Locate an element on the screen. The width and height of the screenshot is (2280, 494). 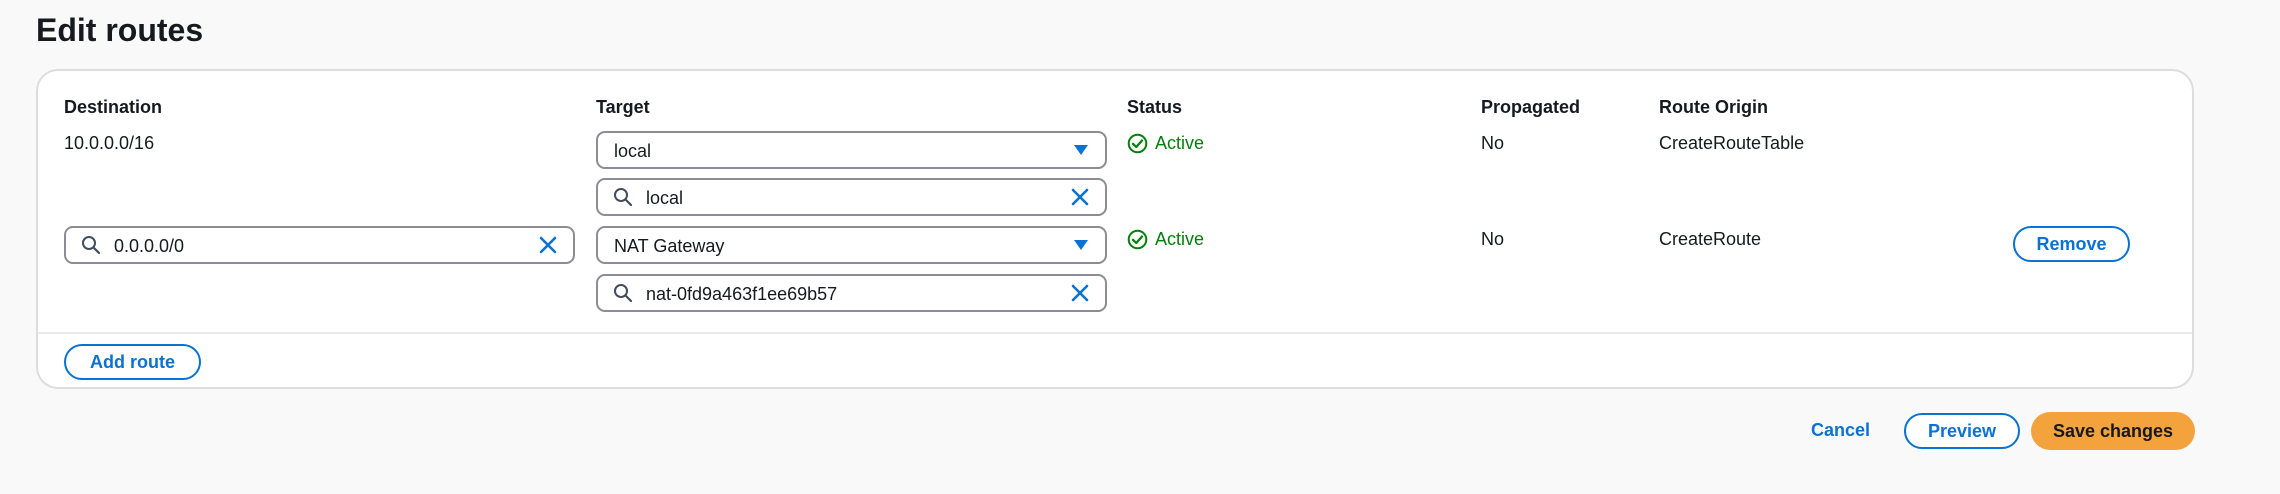
row2-destination-input: 0.0.0.0/0 is located at coordinates (319, 245).